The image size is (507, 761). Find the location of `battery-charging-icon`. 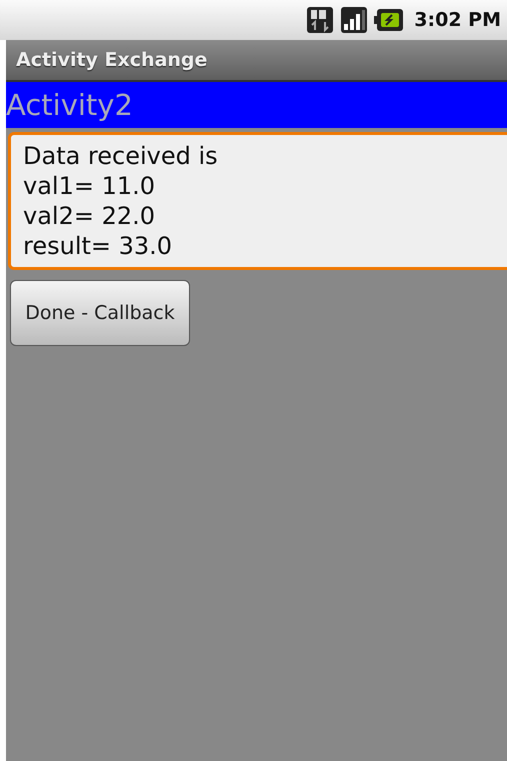

battery-charging-icon is located at coordinates (389, 20).